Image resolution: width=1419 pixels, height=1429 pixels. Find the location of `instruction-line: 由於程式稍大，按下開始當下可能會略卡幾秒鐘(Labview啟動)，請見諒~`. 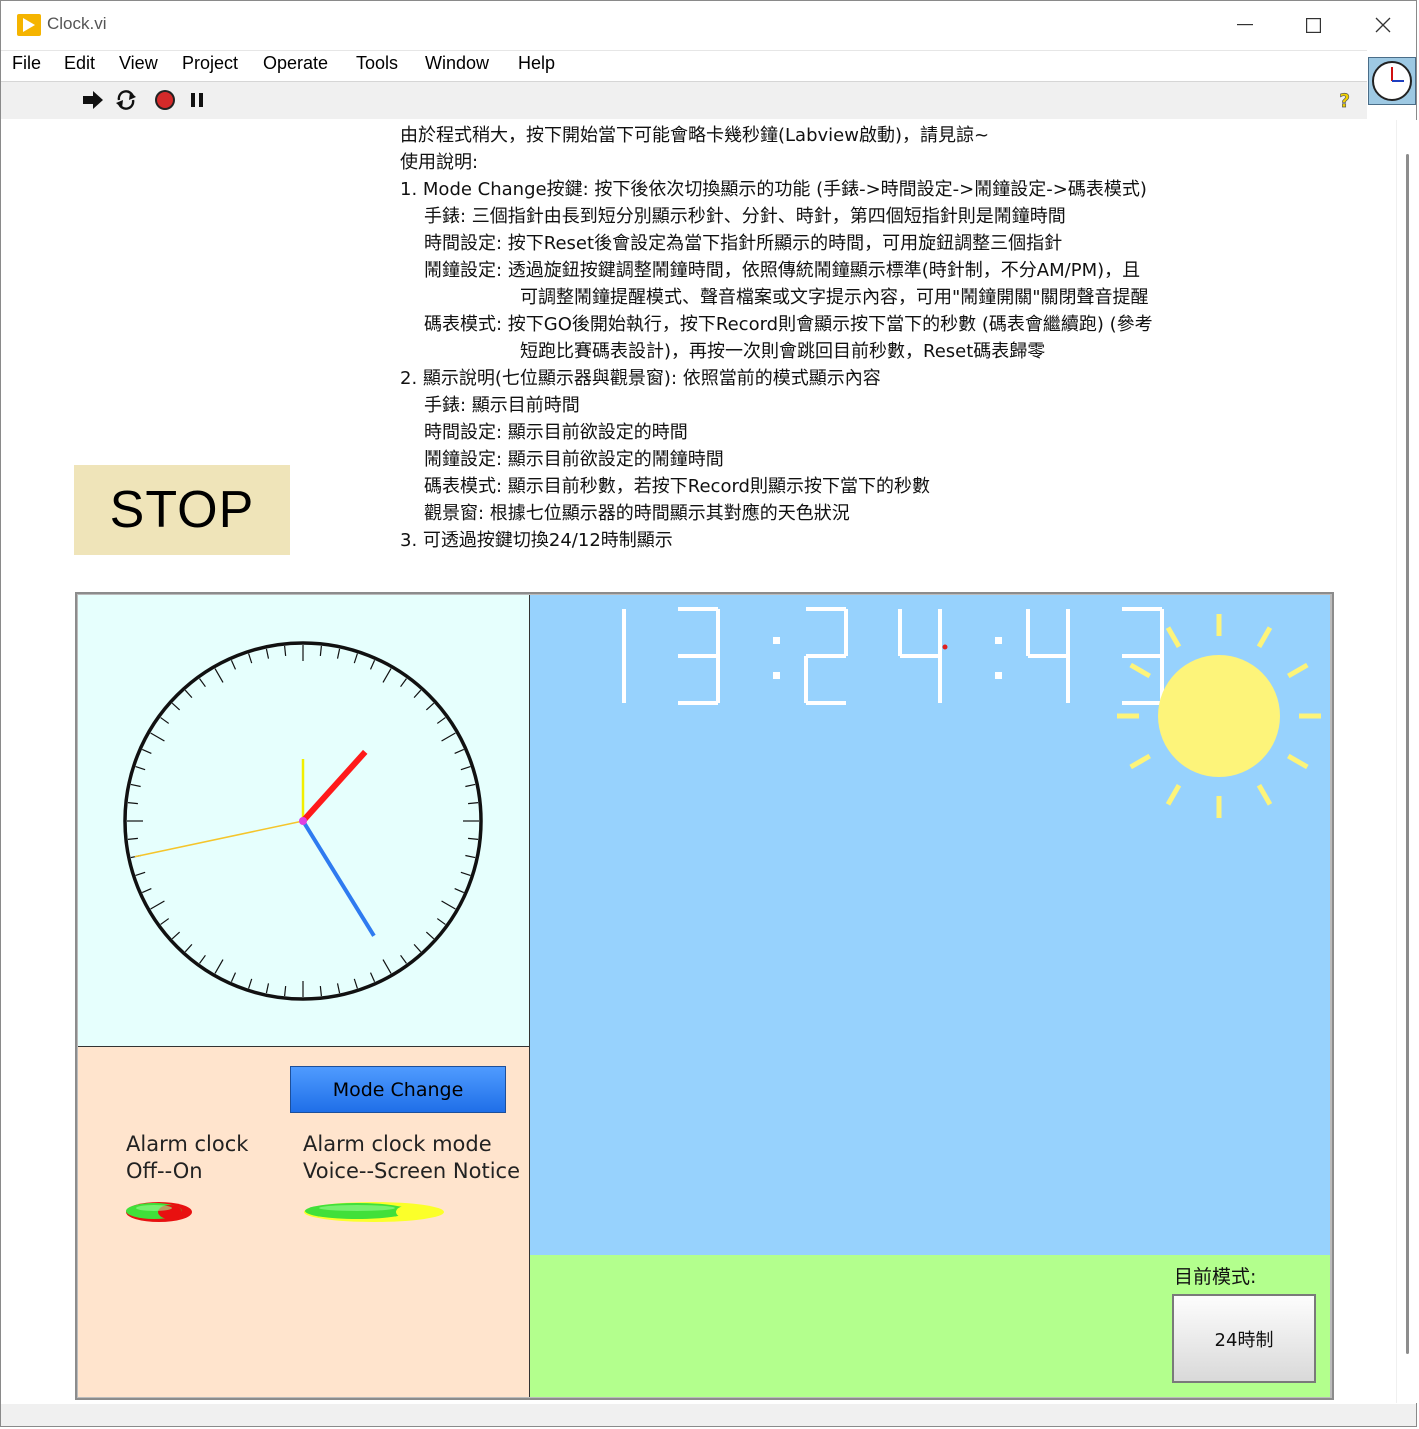

instruction-line: 由於程式稍大，按下開始當下可能會略卡幾秒鐘(Labview啟動)，請見諒~ is located at coordinates (695, 135).